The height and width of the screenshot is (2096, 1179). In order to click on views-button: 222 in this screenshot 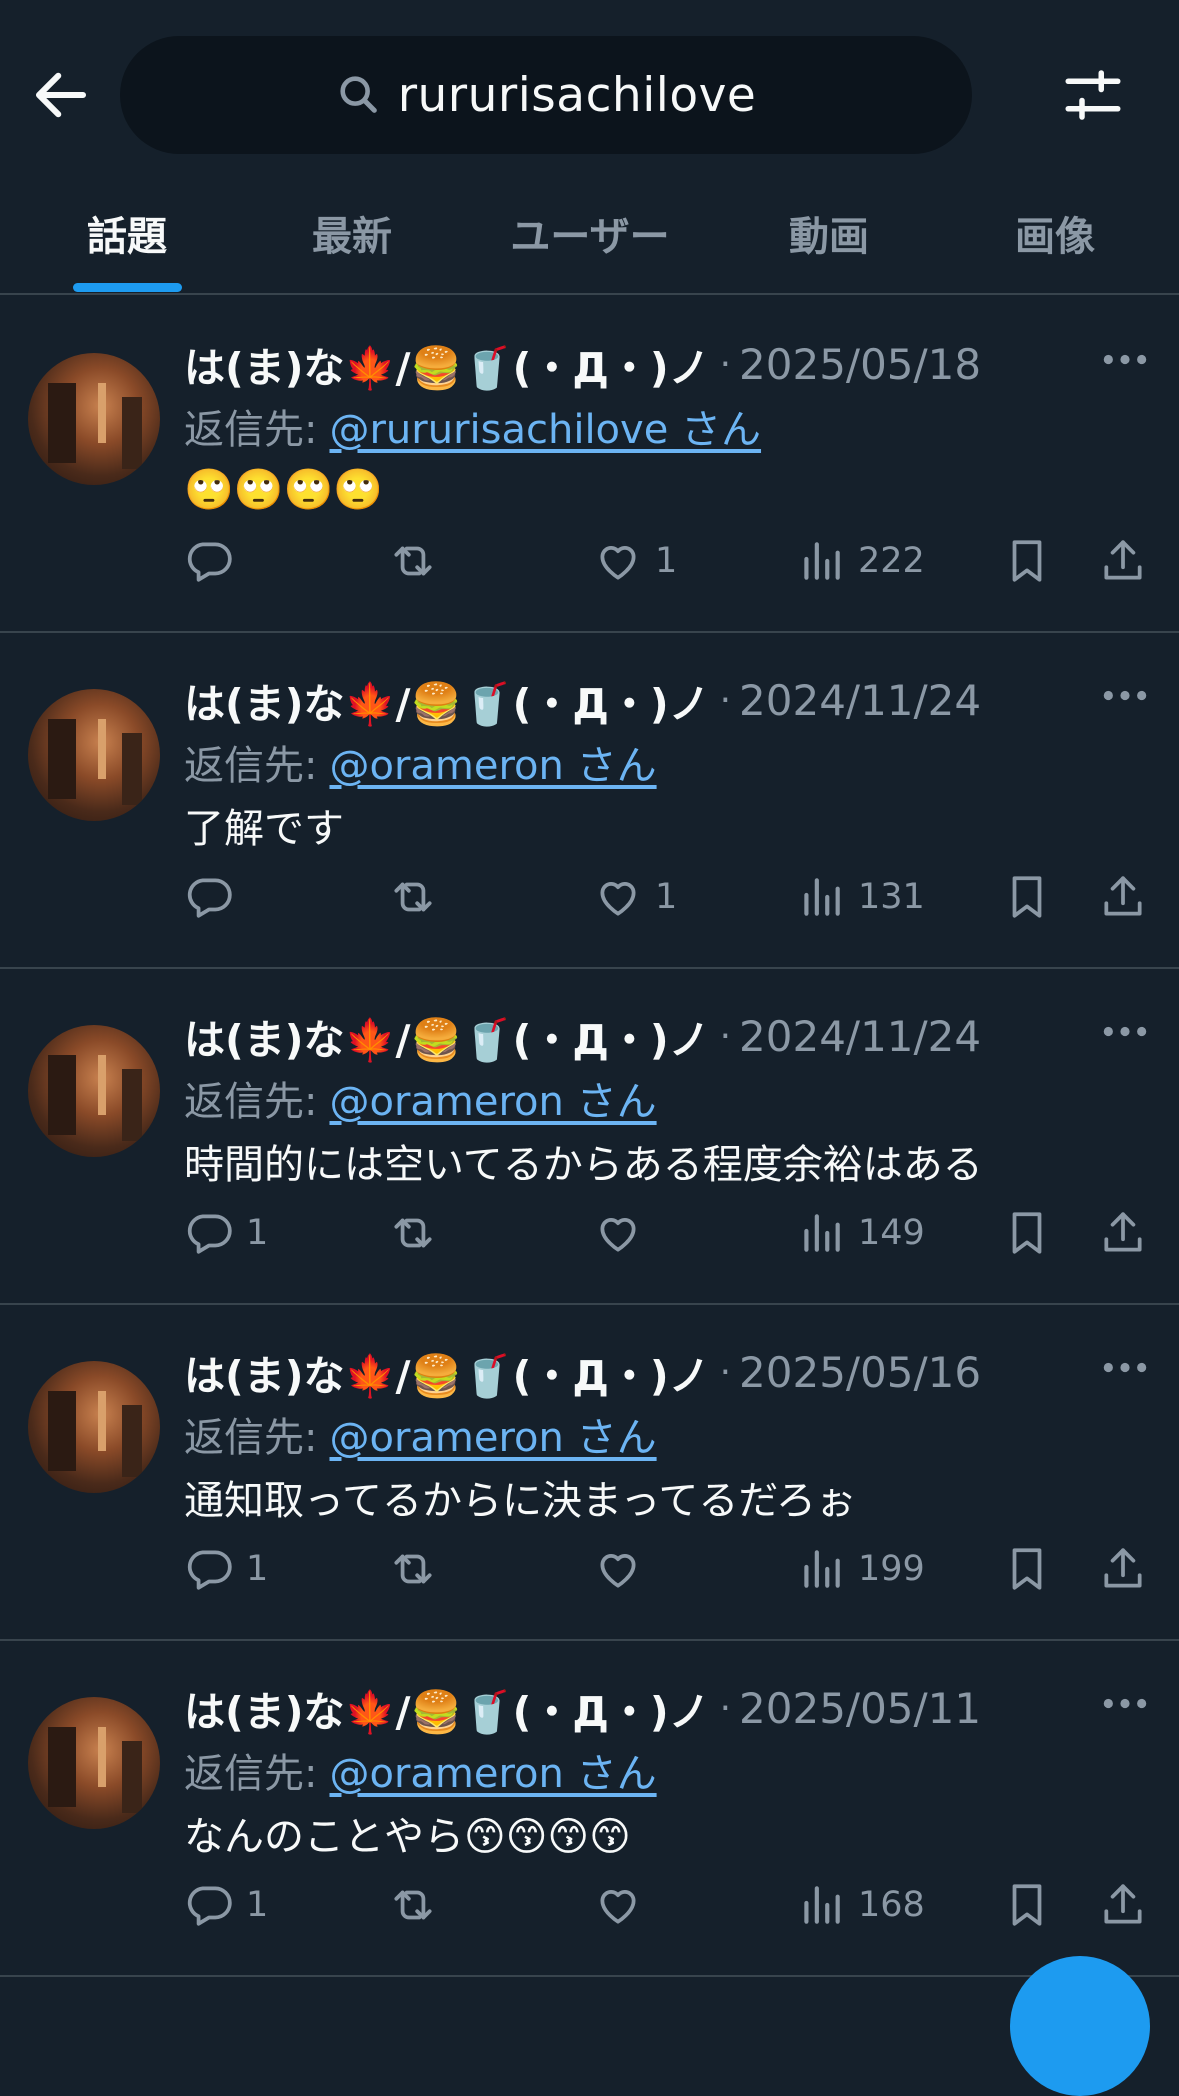, I will do `click(860, 561)`.